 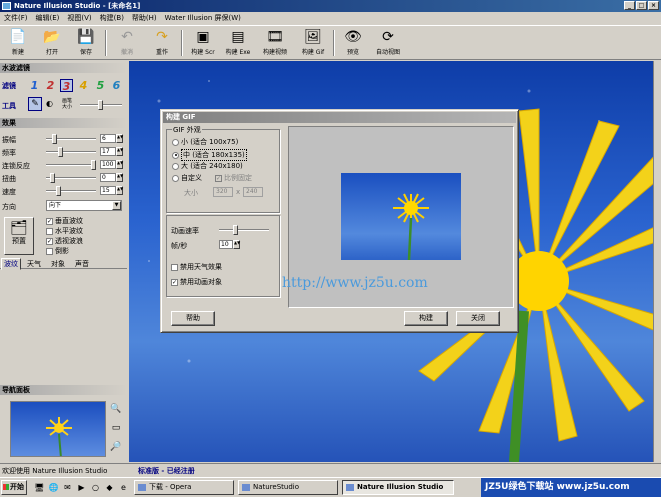 What do you see at coordinates (16, 18) in the screenshot?
I see `menu-file: 文件(F)` at bounding box center [16, 18].